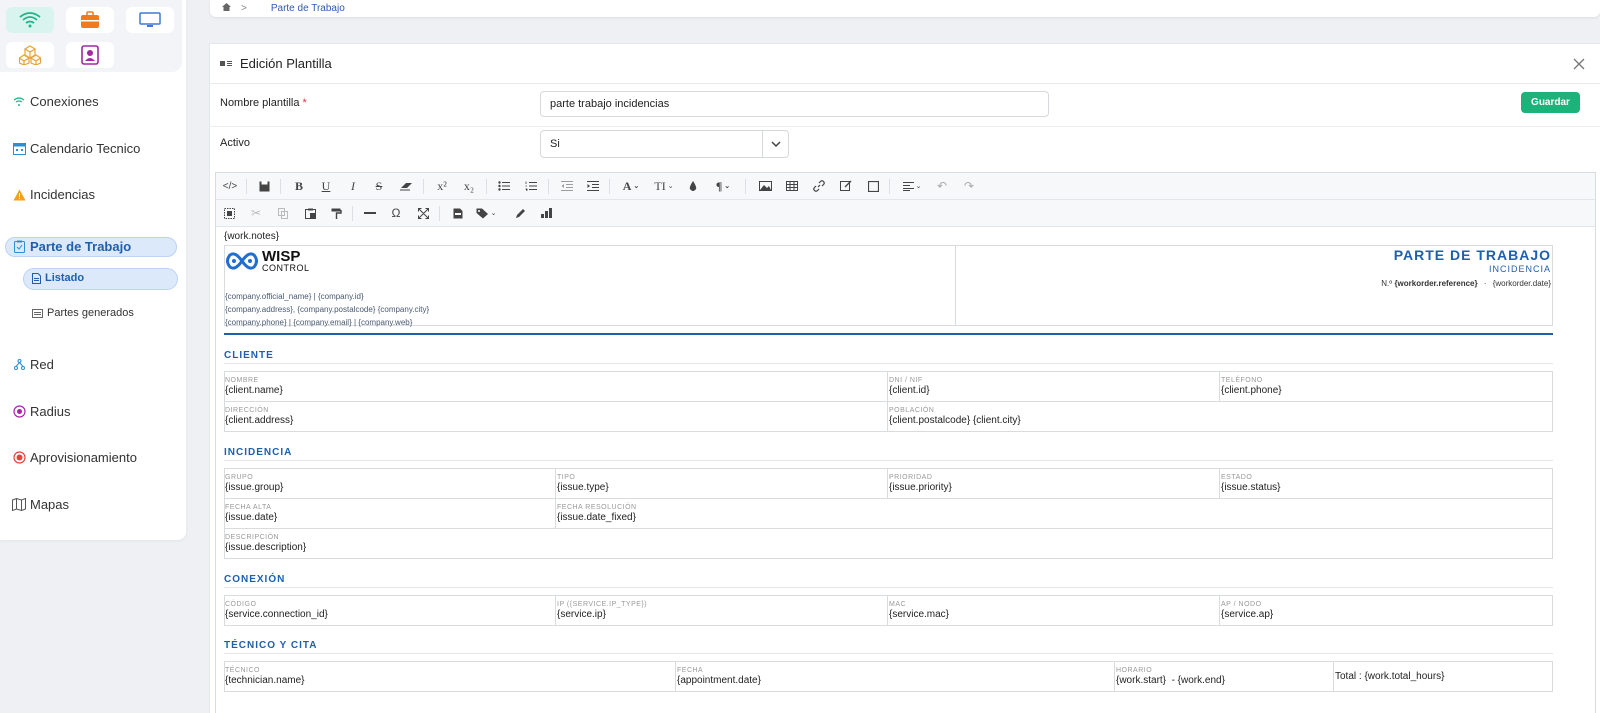  I want to click on client-phone: {client.phone}, so click(1251, 390).